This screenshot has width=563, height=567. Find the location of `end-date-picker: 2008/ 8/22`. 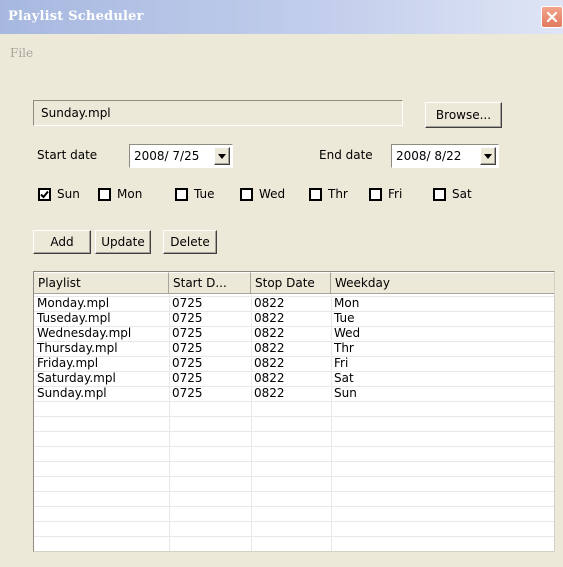

end-date-picker: 2008/ 8/22 is located at coordinates (445, 156).